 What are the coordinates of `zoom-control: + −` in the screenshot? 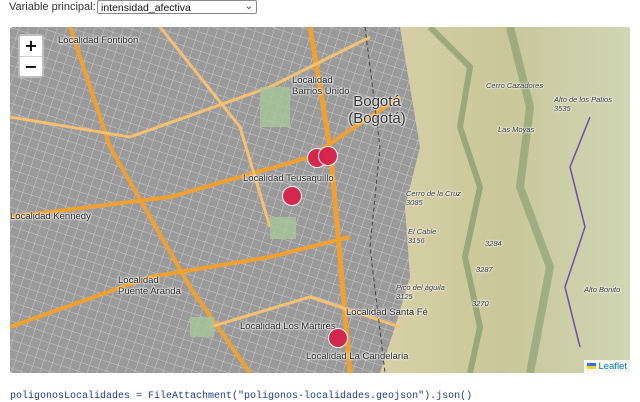 It's located at (31, 56).